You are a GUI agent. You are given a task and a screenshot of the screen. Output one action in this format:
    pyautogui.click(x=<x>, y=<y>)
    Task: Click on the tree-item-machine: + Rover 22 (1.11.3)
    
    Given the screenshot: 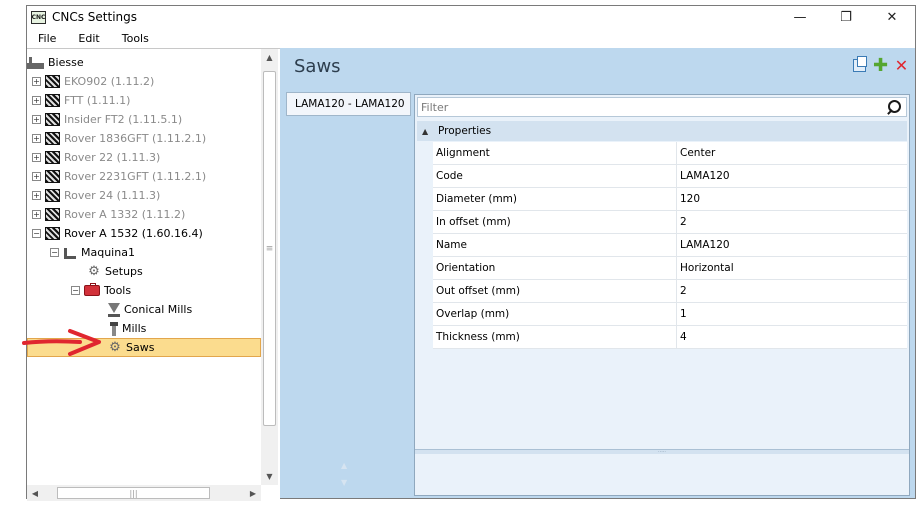 What is the action you would take?
    pyautogui.click(x=144, y=157)
    